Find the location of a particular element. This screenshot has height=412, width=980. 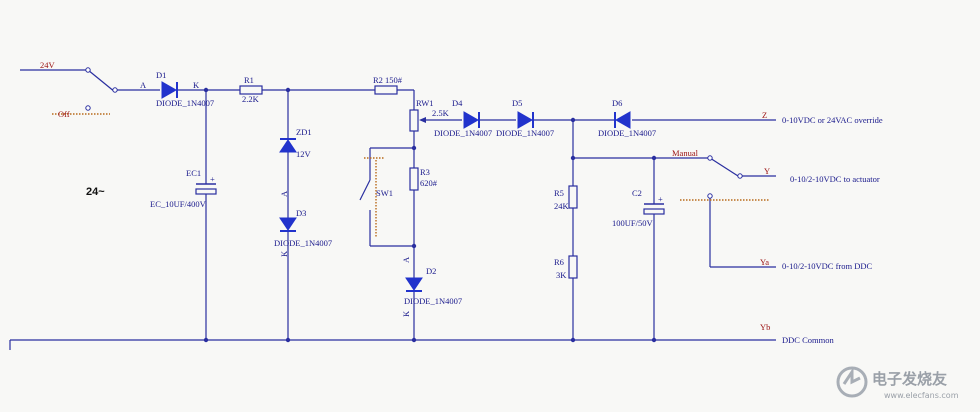

r5-ref: R5 is located at coordinates (559, 193).